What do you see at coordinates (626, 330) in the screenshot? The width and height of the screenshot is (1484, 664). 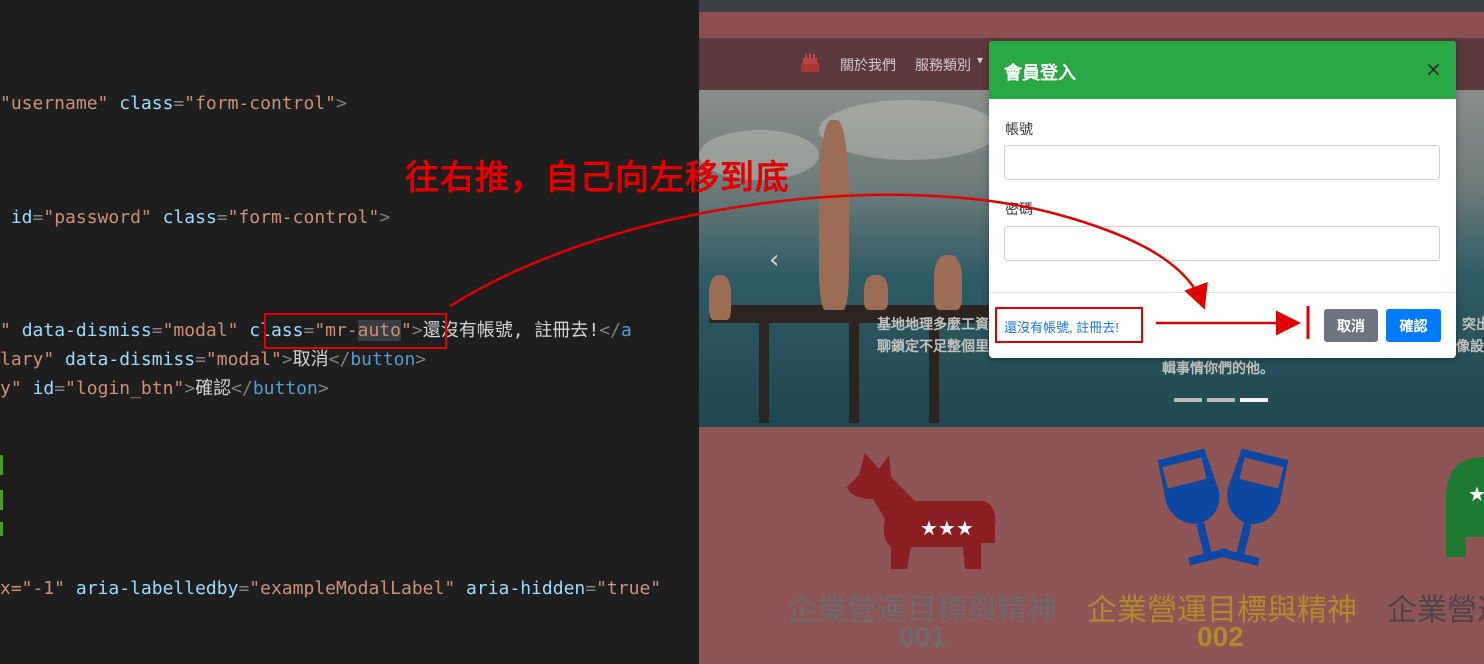 I see `code-token: a` at bounding box center [626, 330].